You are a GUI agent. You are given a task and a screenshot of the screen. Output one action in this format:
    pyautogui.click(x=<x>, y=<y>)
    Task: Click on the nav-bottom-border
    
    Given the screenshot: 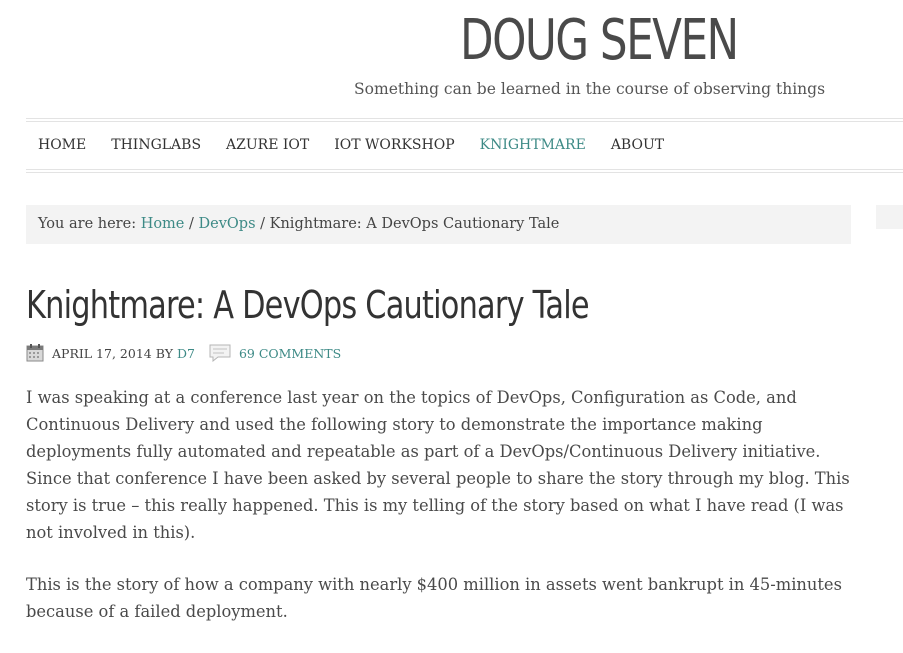 What is the action you would take?
    pyautogui.click(x=464, y=169)
    